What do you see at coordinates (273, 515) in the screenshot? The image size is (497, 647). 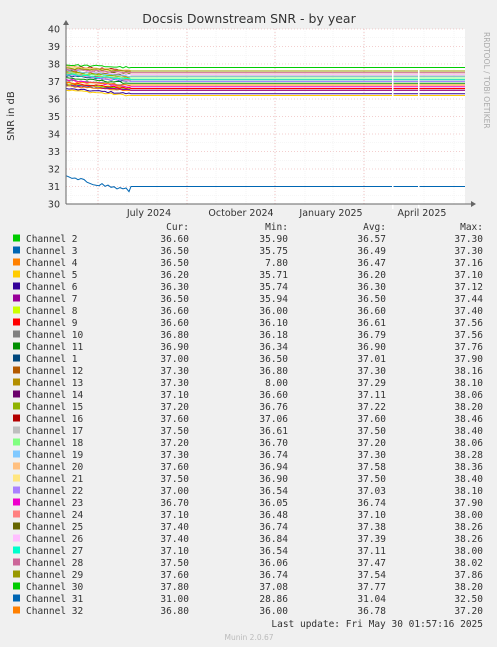 I see `legend-min: 36.48` at bounding box center [273, 515].